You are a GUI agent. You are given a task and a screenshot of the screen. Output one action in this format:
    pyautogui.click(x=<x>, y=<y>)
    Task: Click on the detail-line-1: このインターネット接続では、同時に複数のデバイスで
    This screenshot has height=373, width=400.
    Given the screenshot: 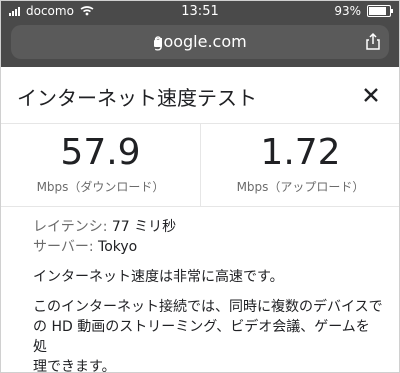 What is the action you would take?
    pyautogui.click(x=208, y=307)
    